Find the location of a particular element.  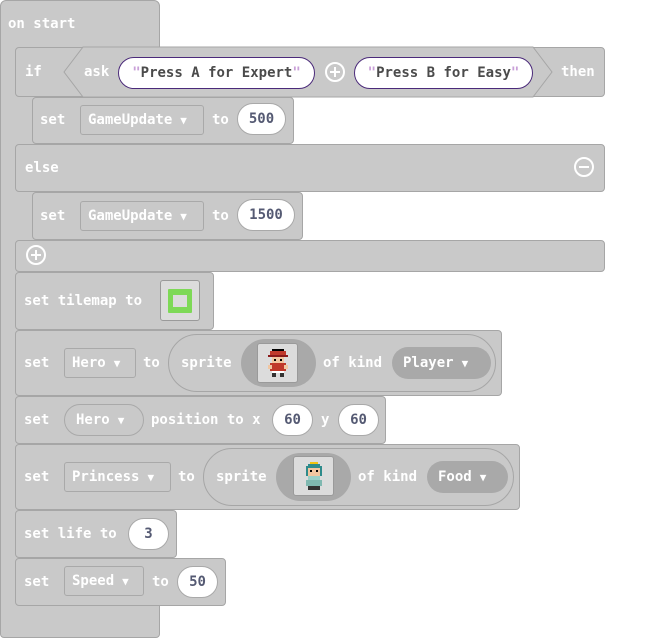

expert-string-text: Press A for Expert is located at coordinates (216, 73).